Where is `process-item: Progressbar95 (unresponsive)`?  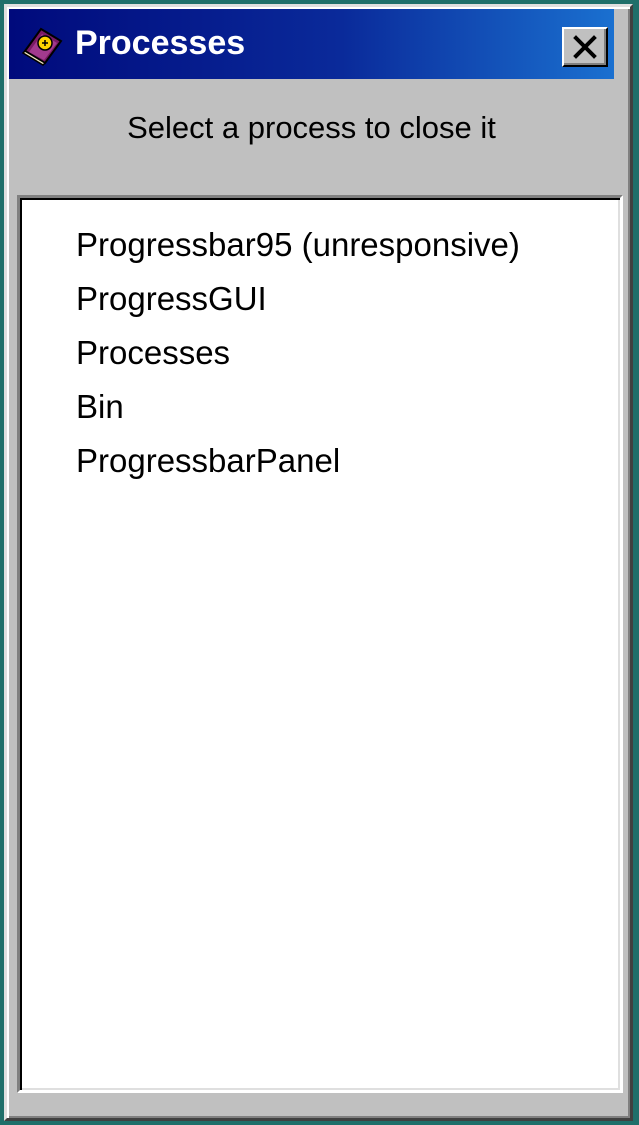 process-item: Progressbar95 (unresponsive) is located at coordinates (348, 245).